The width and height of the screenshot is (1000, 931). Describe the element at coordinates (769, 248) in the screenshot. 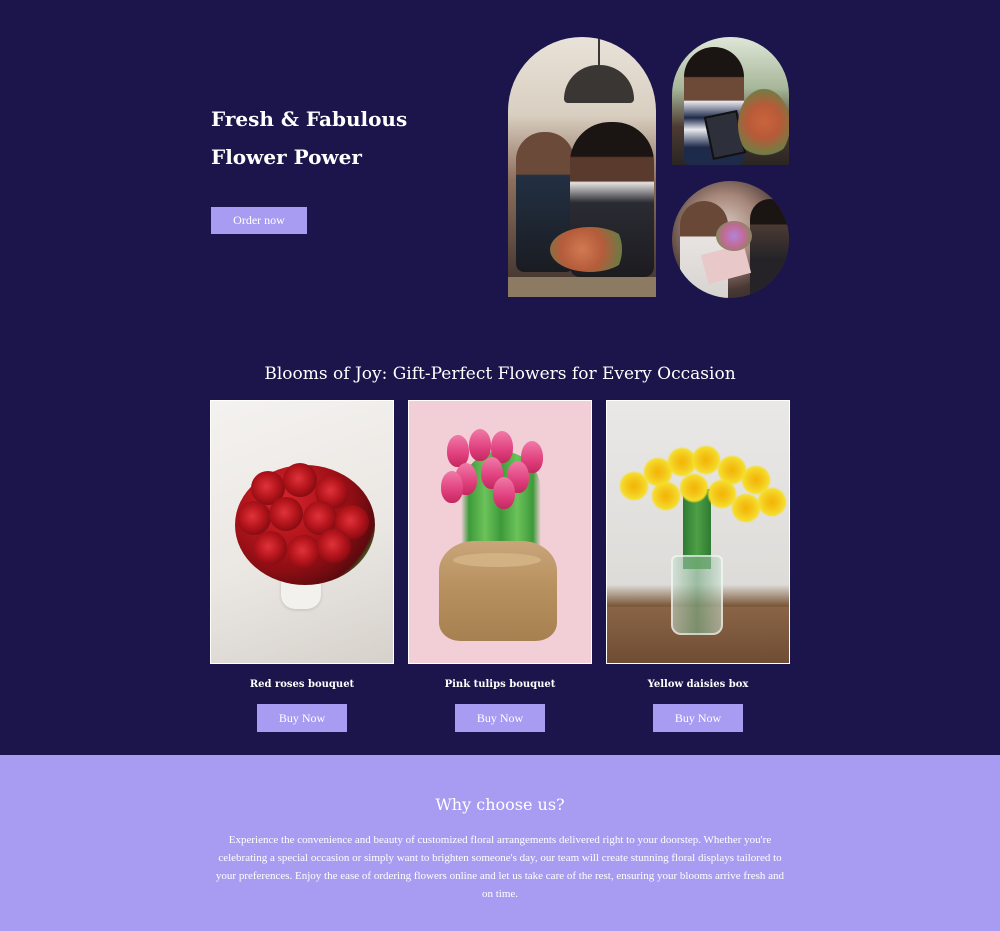

I see `customer-woman` at that location.